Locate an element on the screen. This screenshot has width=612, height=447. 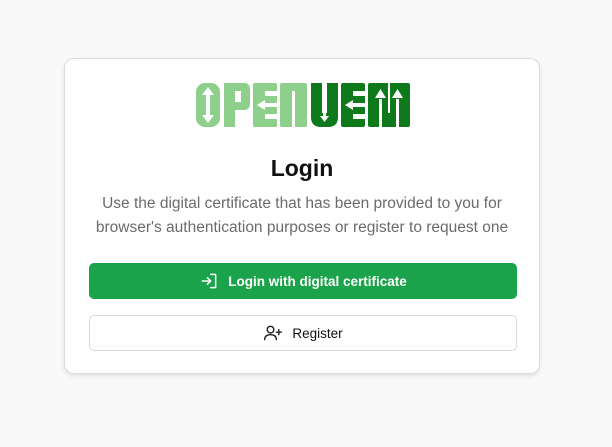
openuem-logo is located at coordinates (303, 105).